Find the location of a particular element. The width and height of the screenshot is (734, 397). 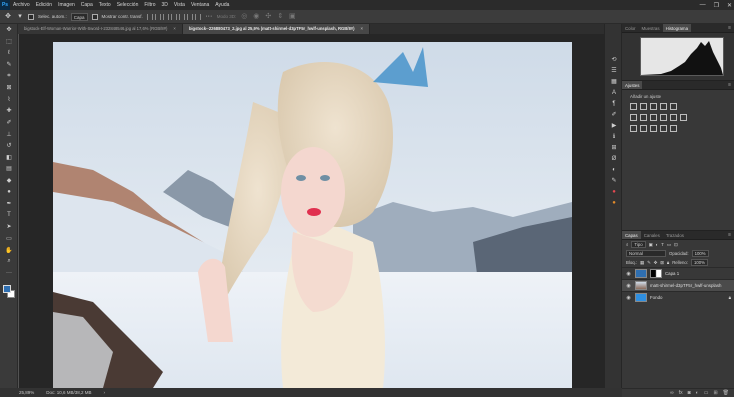

lasso-tool-icon: ℓ is located at coordinates (9, 53).